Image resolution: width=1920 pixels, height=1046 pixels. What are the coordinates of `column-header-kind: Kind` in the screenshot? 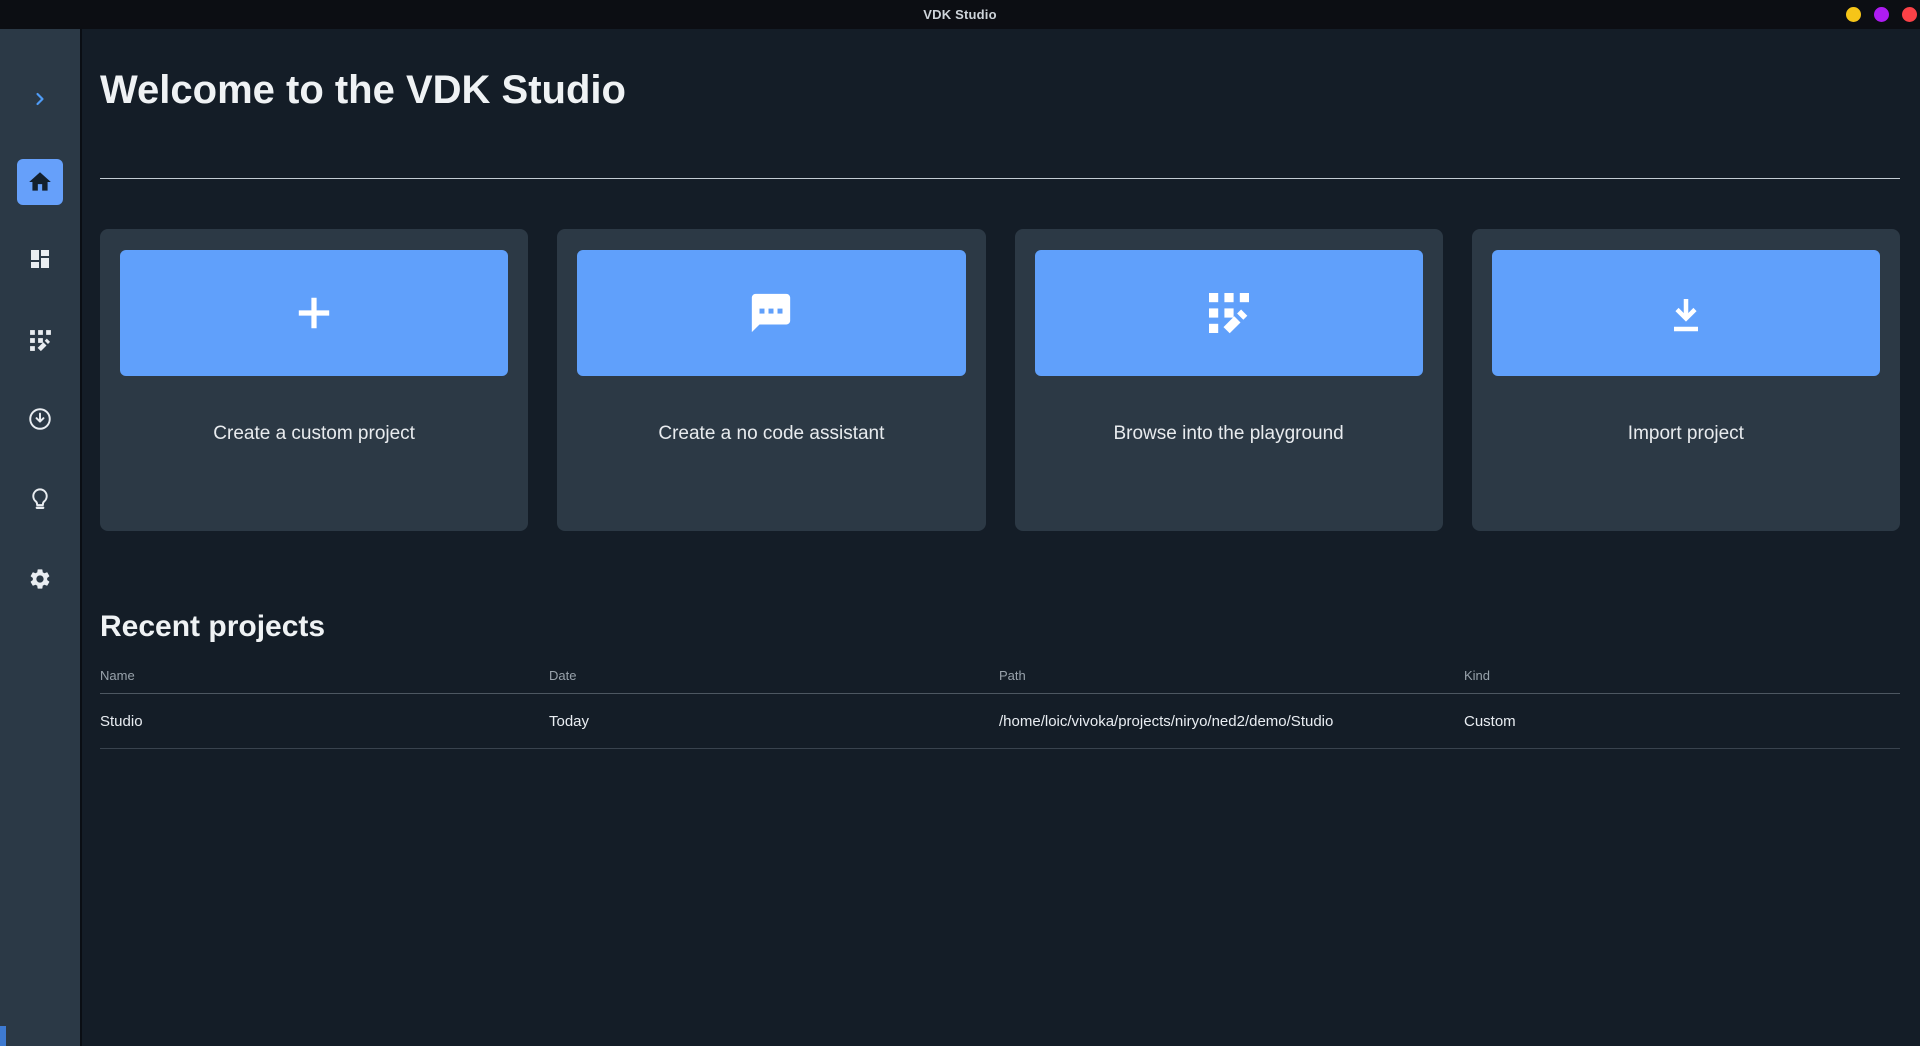 It's located at (1477, 675).